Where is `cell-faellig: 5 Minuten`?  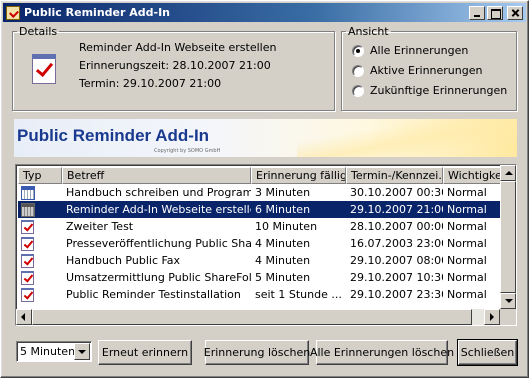
cell-faellig: 5 Minuten is located at coordinates (283, 277).